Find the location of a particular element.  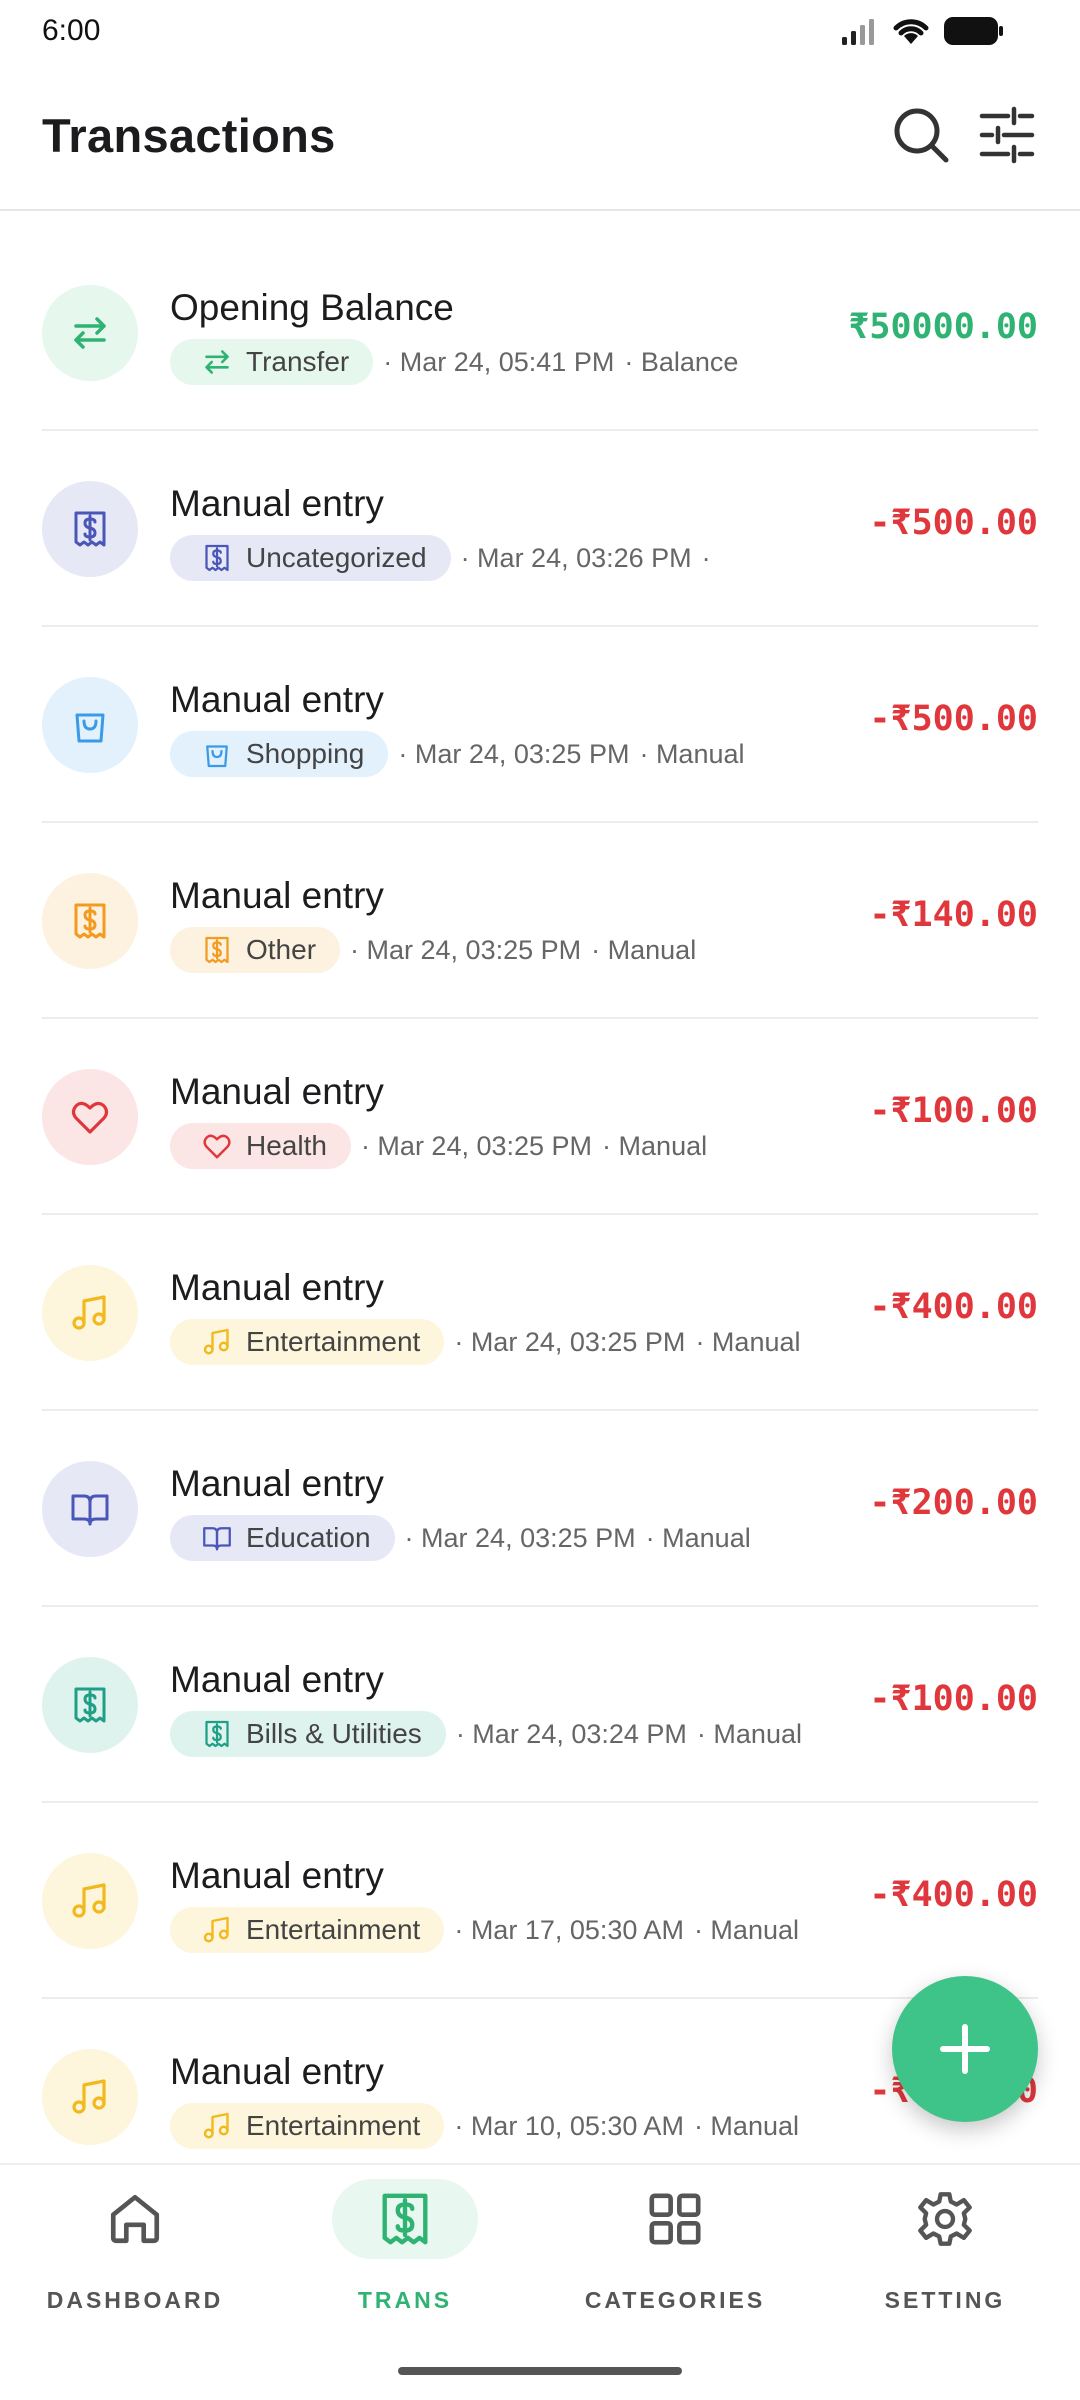

transaction-meta: Other · Mar 24, 03:25 PM · Manual is located at coordinates (433, 950).